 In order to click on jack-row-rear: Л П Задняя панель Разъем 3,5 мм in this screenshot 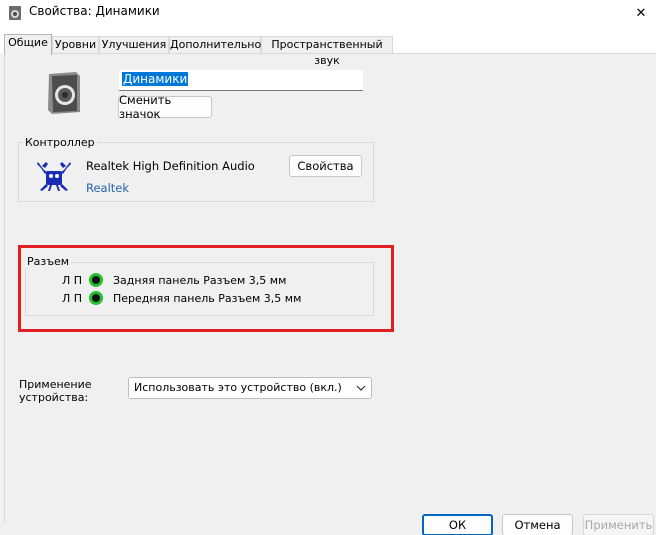, I will do `click(174, 280)`.